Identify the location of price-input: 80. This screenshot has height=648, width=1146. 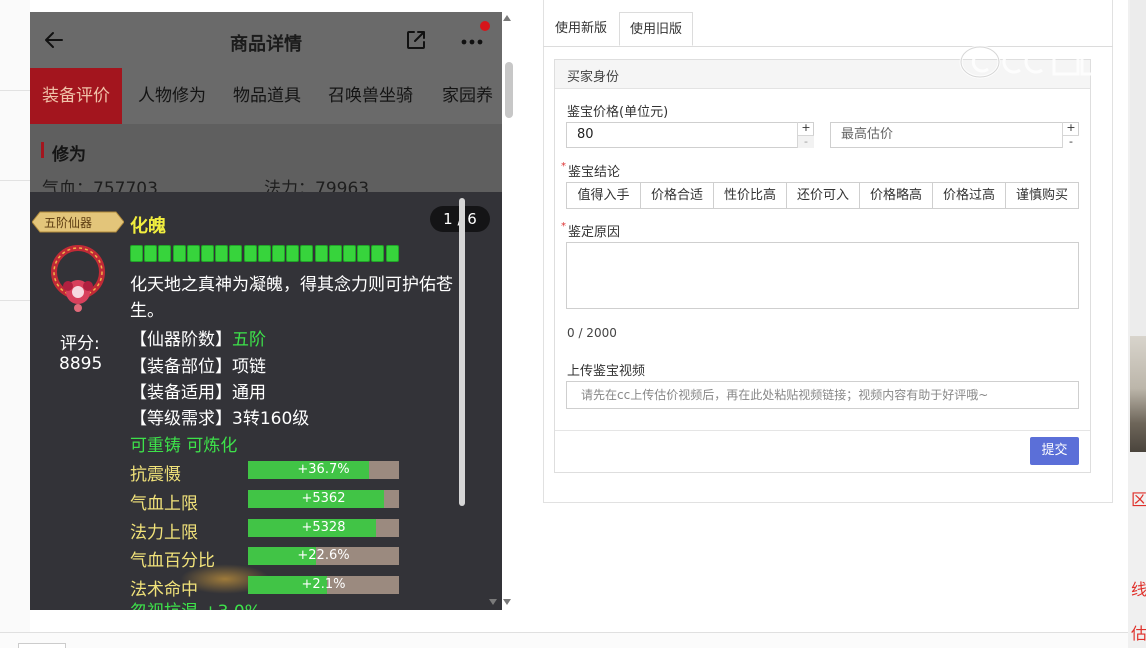
(690, 135).